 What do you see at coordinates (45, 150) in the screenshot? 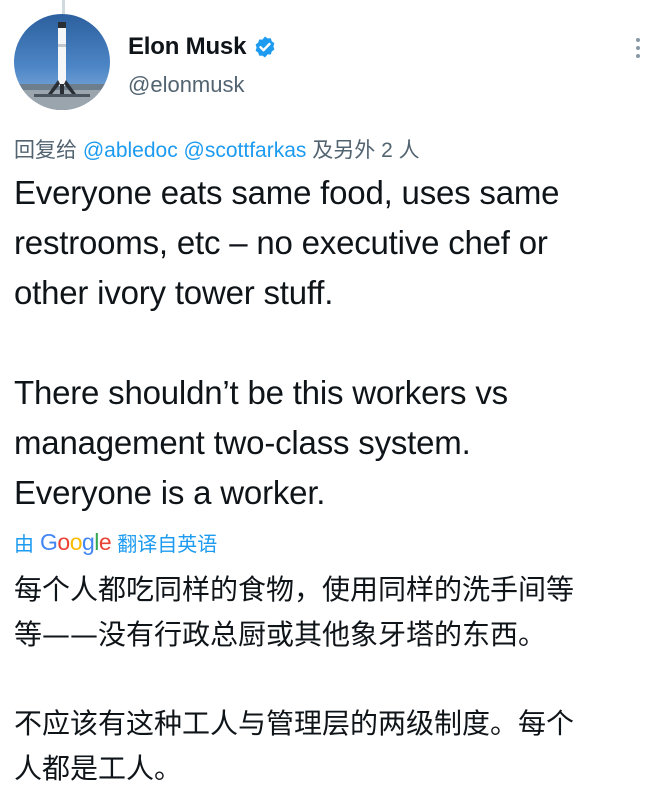
I see `reply-prefix: 回复给` at bounding box center [45, 150].